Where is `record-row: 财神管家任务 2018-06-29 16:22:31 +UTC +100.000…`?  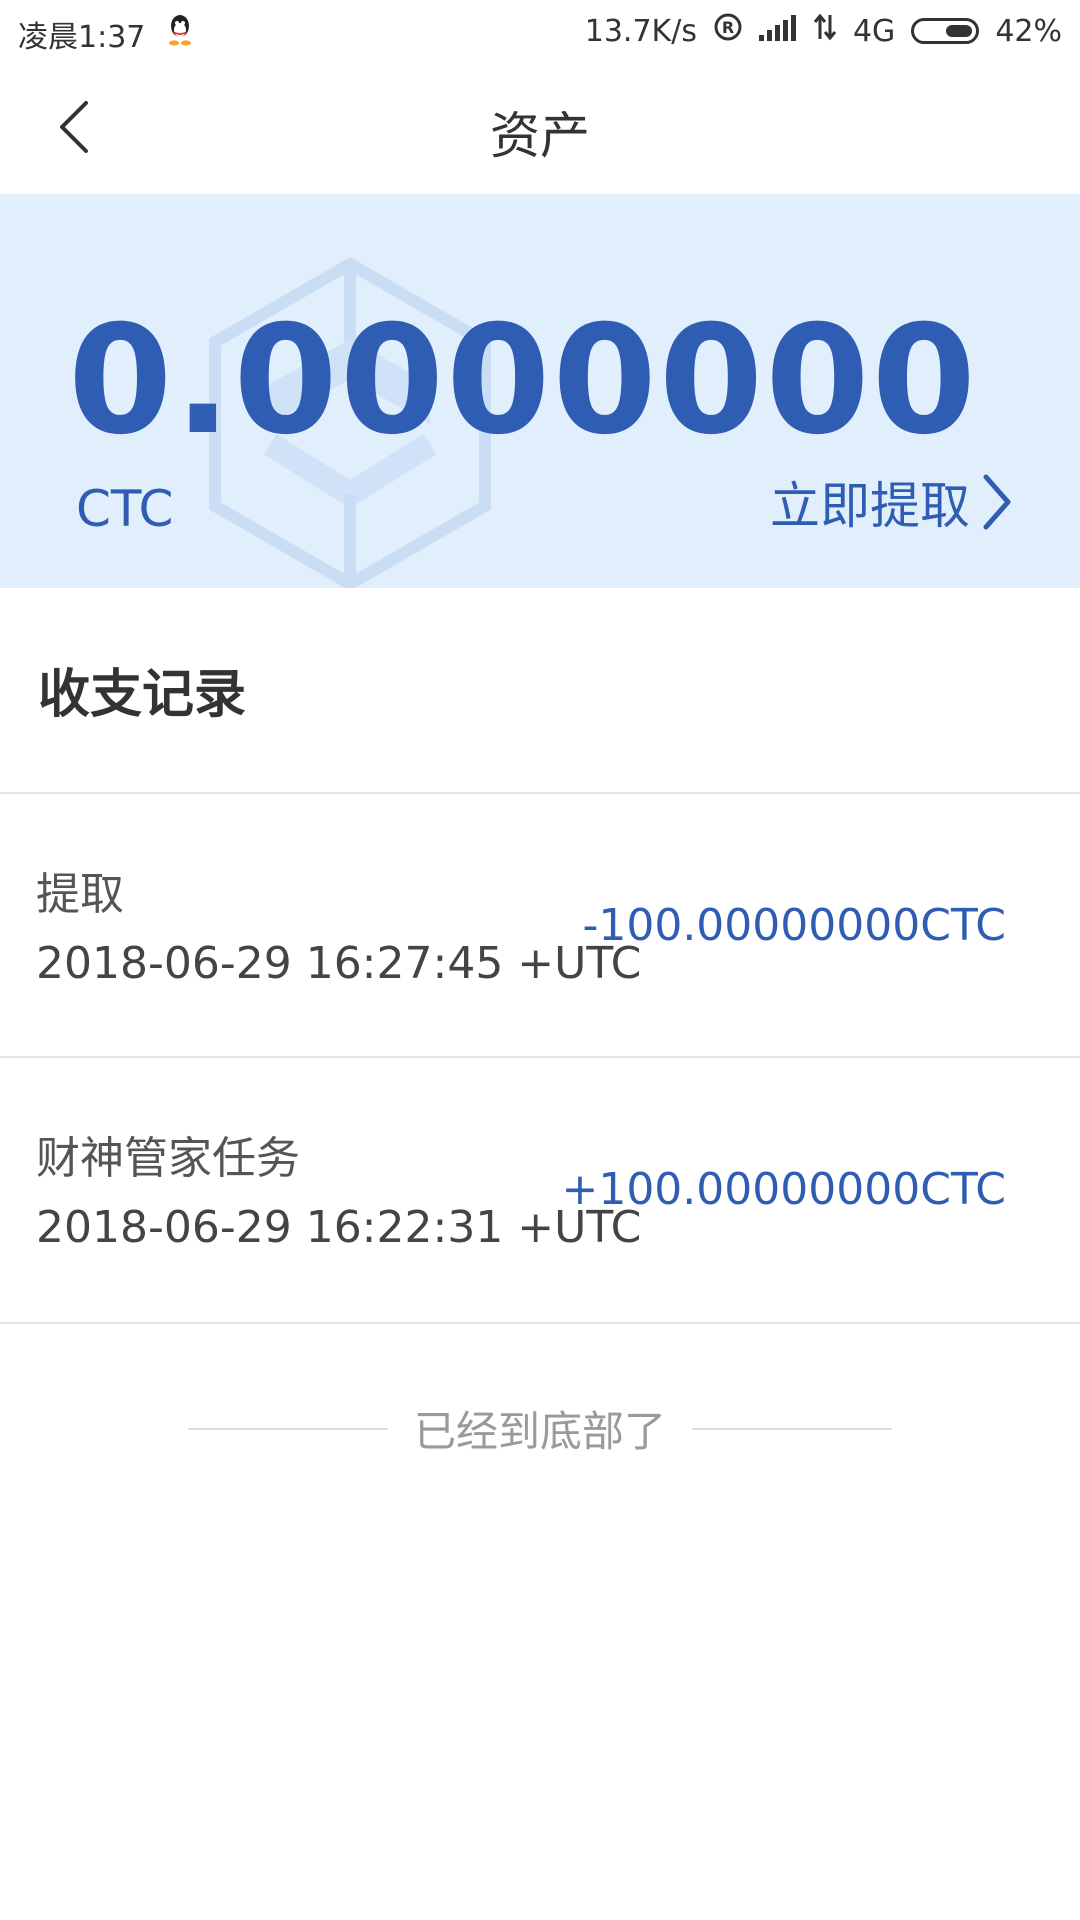 record-row: 财神管家任务 2018-06-29 16:22:31 +UTC +100.000… is located at coordinates (540, 1189).